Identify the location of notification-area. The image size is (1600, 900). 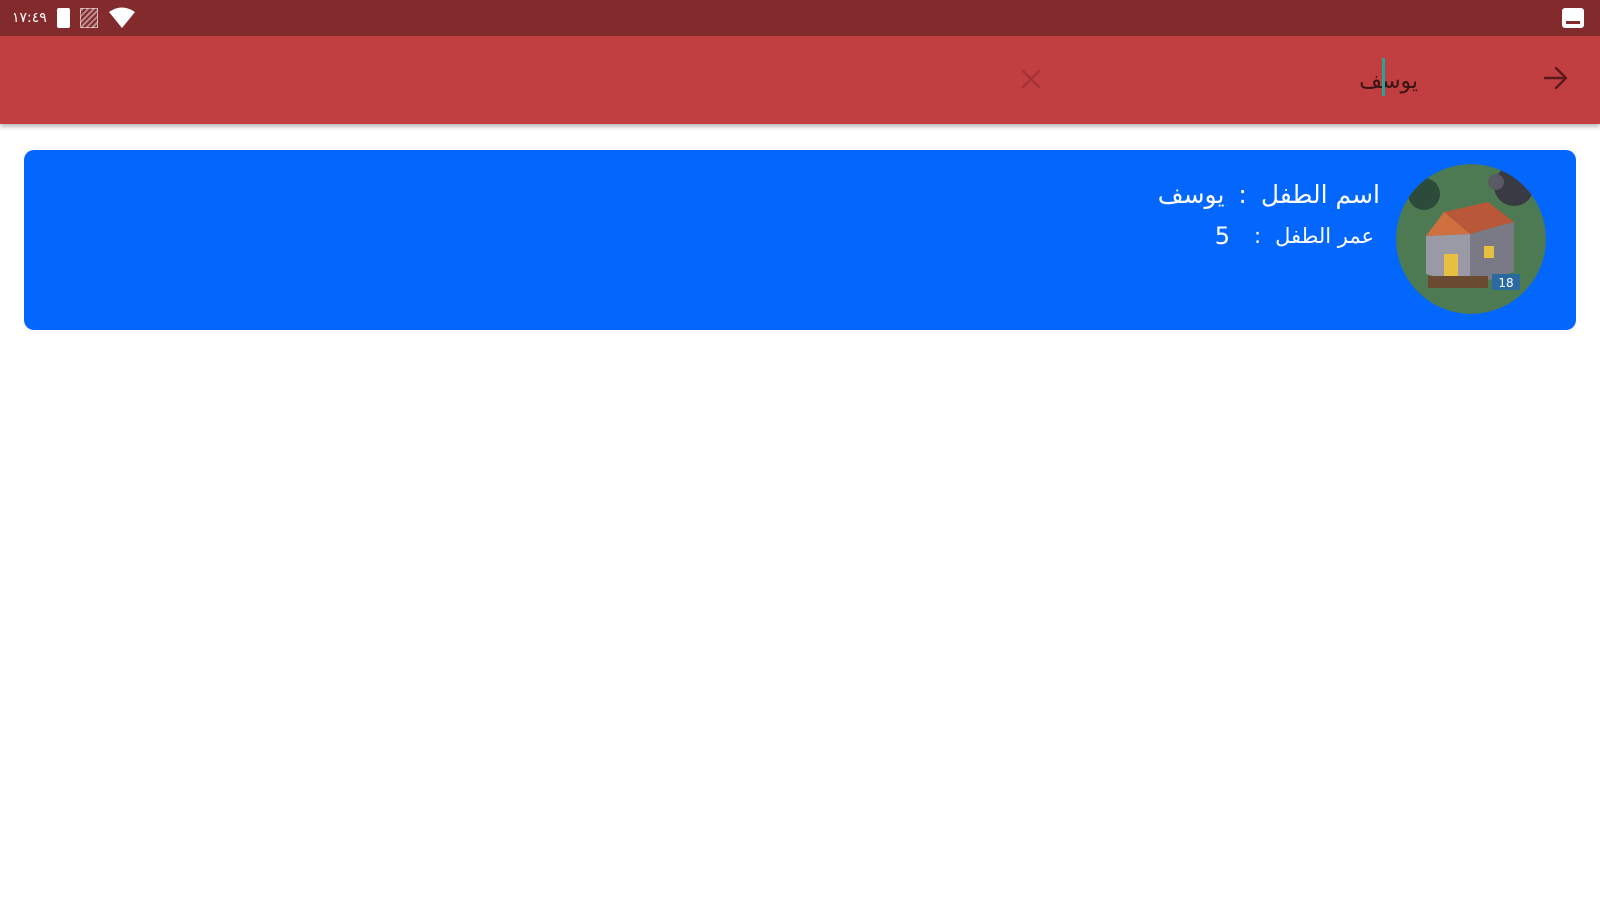
(1573, 18).